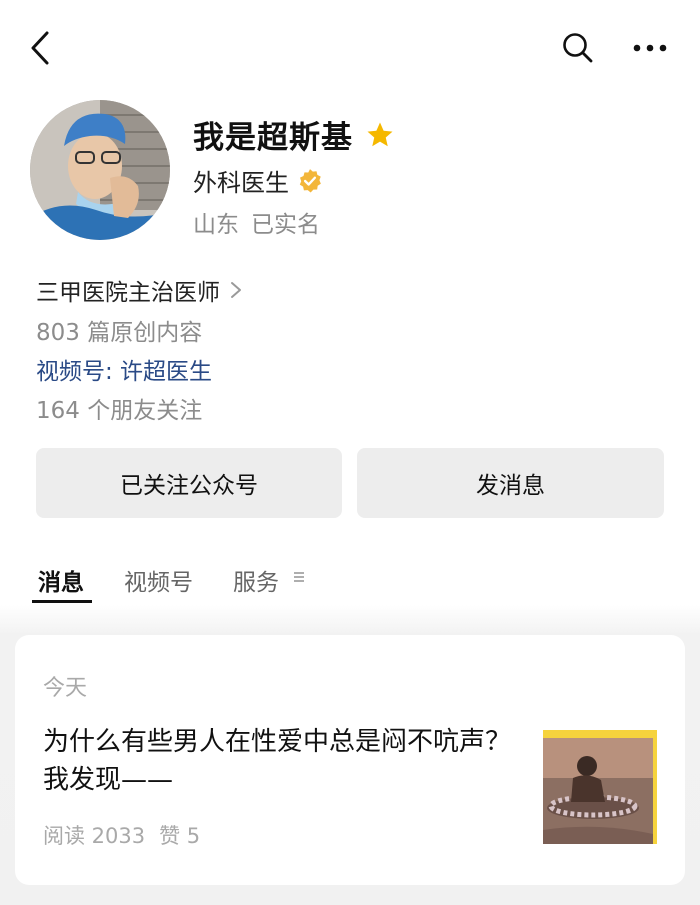  Describe the element at coordinates (189, 483) in the screenshot. I see `followed-button: 已关注公众号` at that location.